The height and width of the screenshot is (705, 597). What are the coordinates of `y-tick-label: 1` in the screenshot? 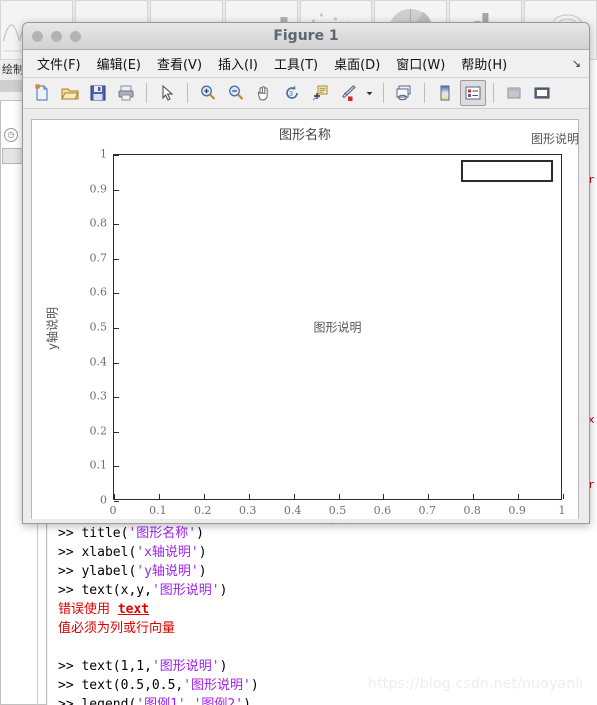 It's located at (103, 154).